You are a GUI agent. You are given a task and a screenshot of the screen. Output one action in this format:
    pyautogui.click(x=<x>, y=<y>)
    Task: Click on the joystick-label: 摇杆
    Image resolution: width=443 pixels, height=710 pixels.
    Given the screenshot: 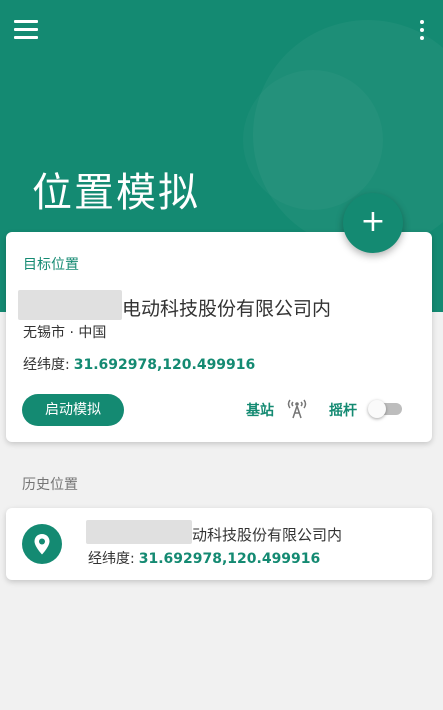 What is the action you would take?
    pyautogui.click(x=343, y=411)
    